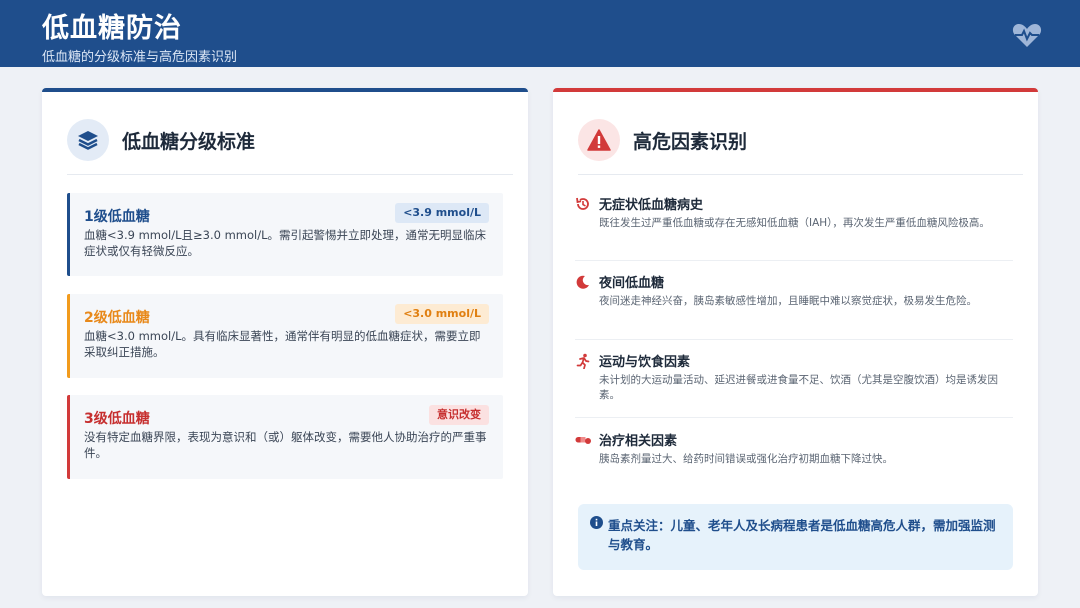  Describe the element at coordinates (117, 419) in the screenshot. I see `level-name: 3级低血糖` at that location.